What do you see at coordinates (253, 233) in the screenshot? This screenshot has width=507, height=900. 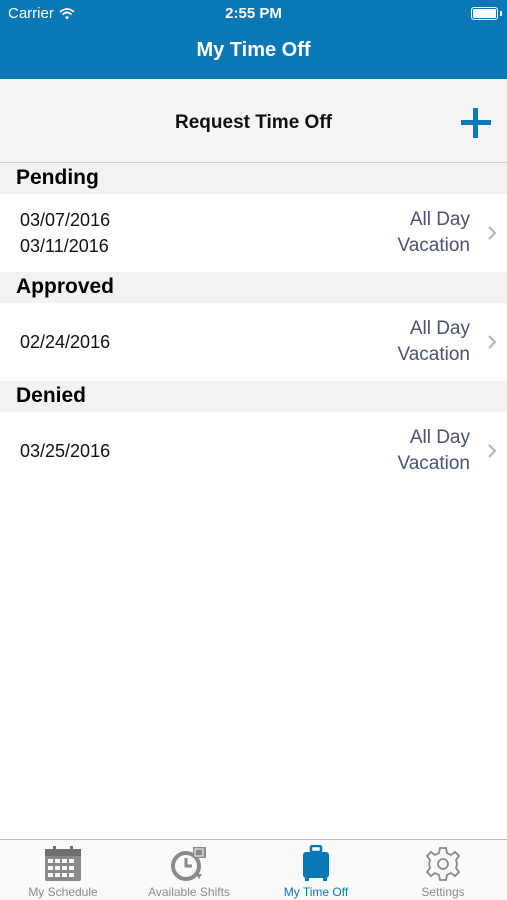 I see `time-off-row: 03/07/2016 03/11/2016 All Day Vacation` at bounding box center [253, 233].